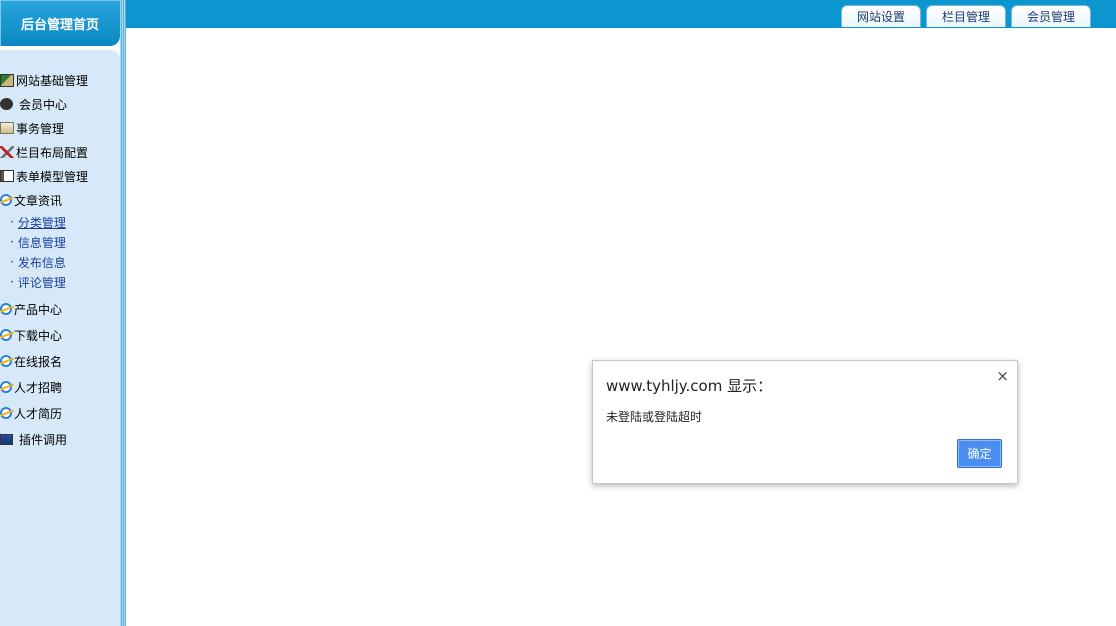 This screenshot has height=626, width=1116. I want to click on form-icon, so click(7, 176).